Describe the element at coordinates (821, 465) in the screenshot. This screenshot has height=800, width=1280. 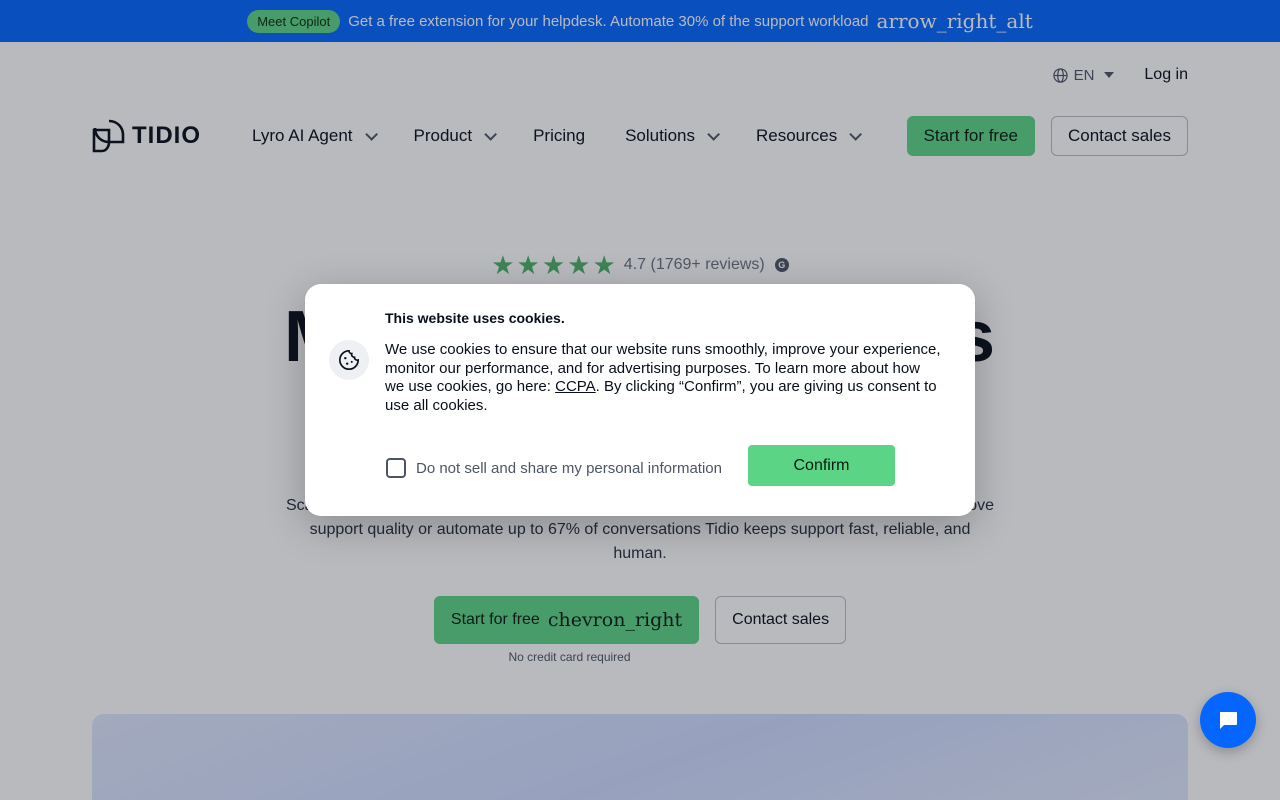
I see `confirm-button: Confirm` at that location.